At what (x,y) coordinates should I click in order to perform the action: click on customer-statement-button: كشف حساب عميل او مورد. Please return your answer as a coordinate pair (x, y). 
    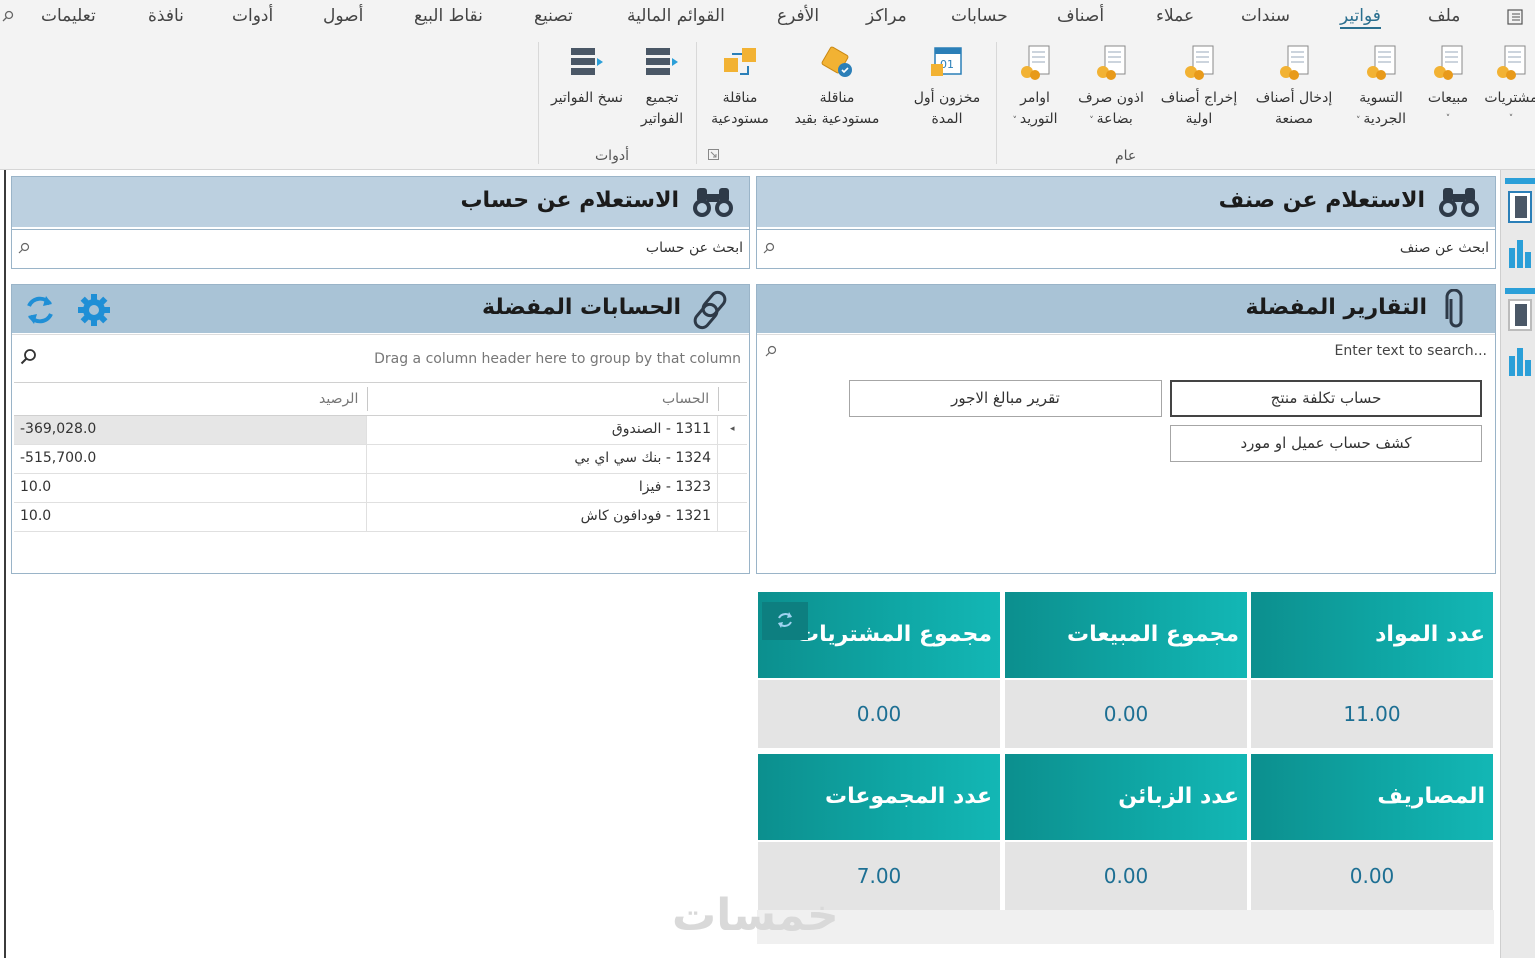
    Looking at the image, I should click on (1326, 443).